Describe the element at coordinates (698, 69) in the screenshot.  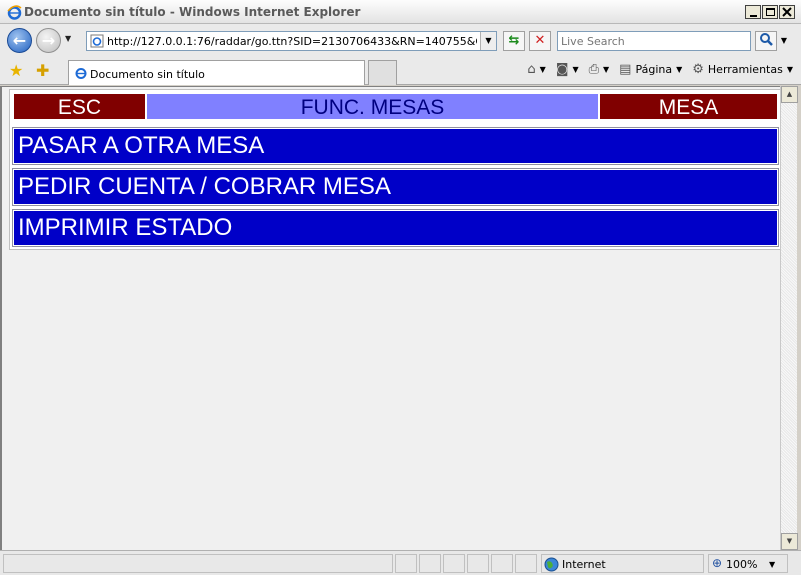
I see `gear-icon: ⚙` at that location.